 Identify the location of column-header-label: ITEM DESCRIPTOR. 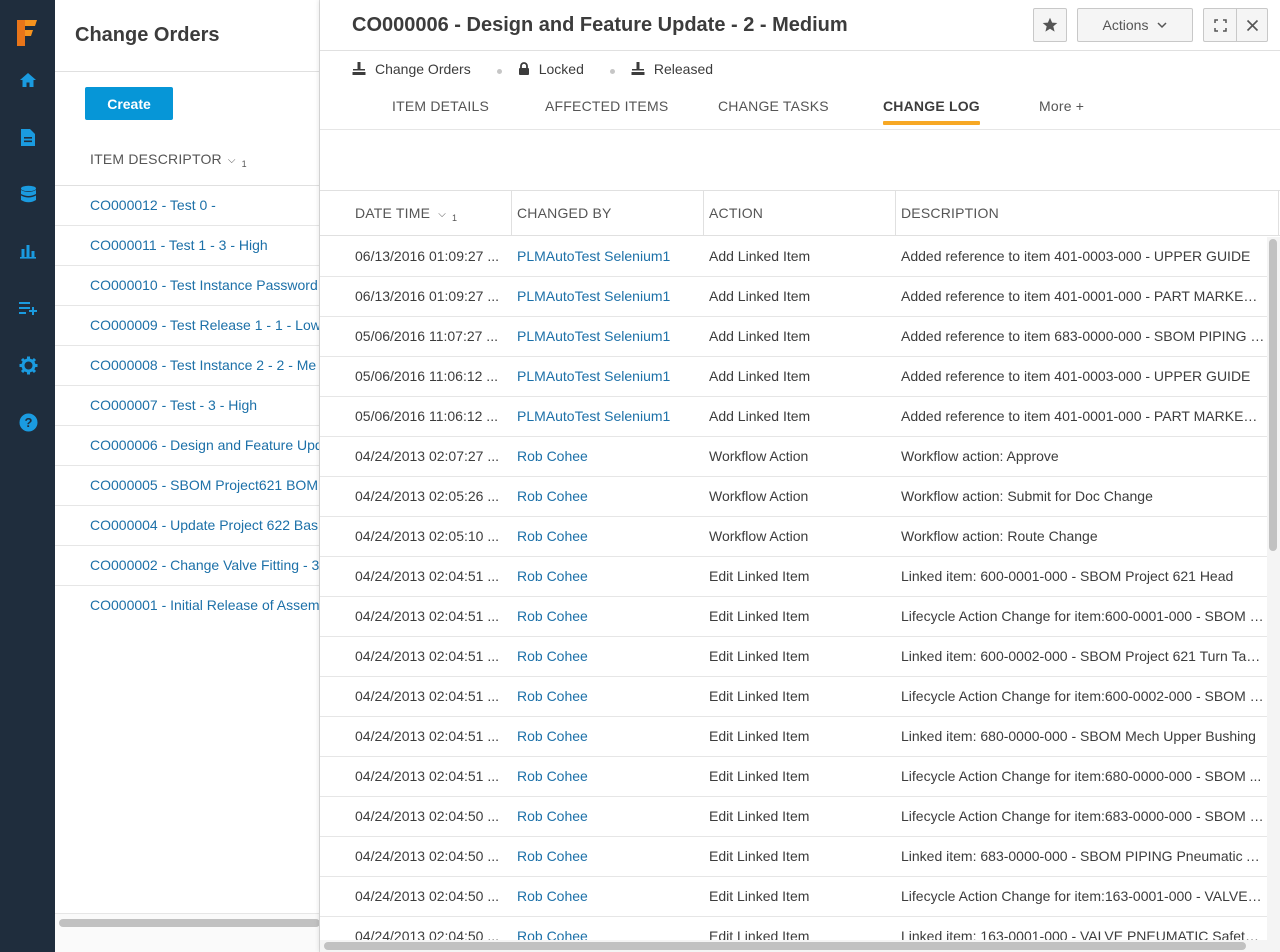
(156, 159).